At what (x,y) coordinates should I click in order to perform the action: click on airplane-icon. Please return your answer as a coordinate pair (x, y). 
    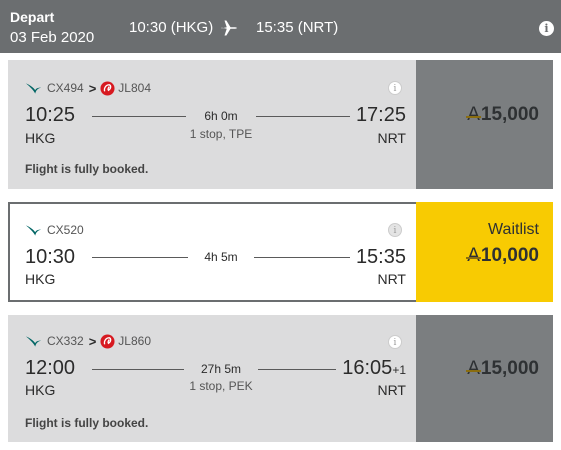
    Looking at the image, I should click on (229, 28).